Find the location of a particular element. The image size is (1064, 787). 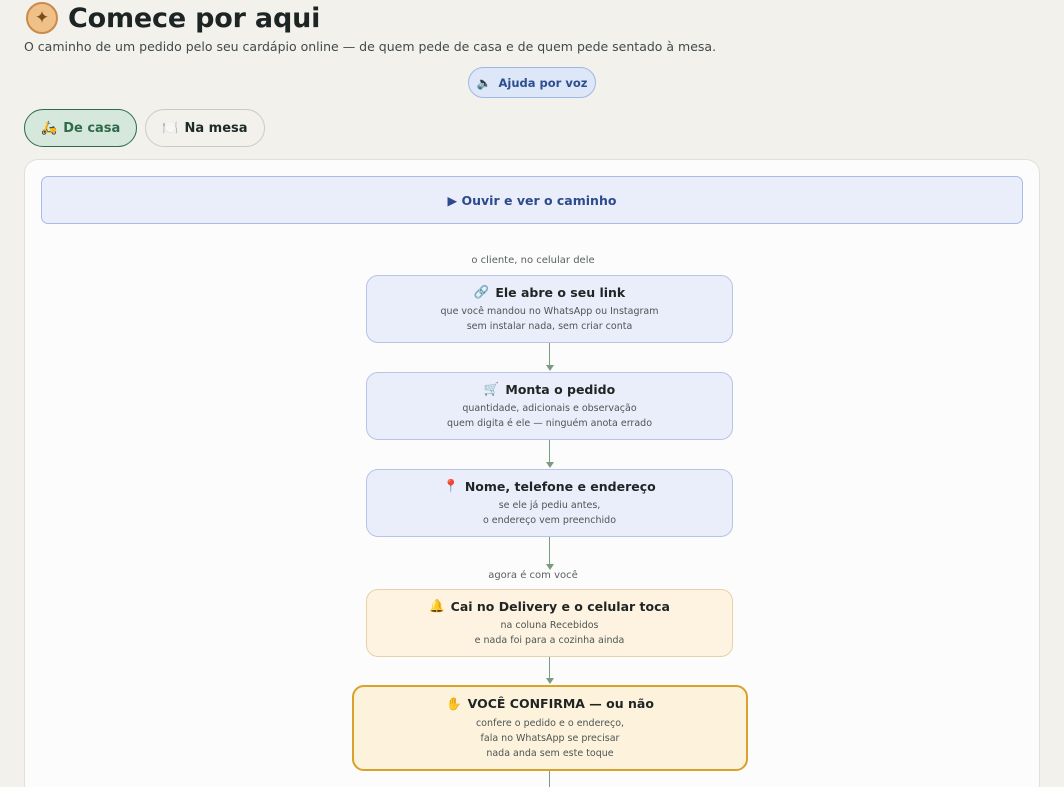

step-line: quantidade, adicionais e observação is located at coordinates (549, 408).